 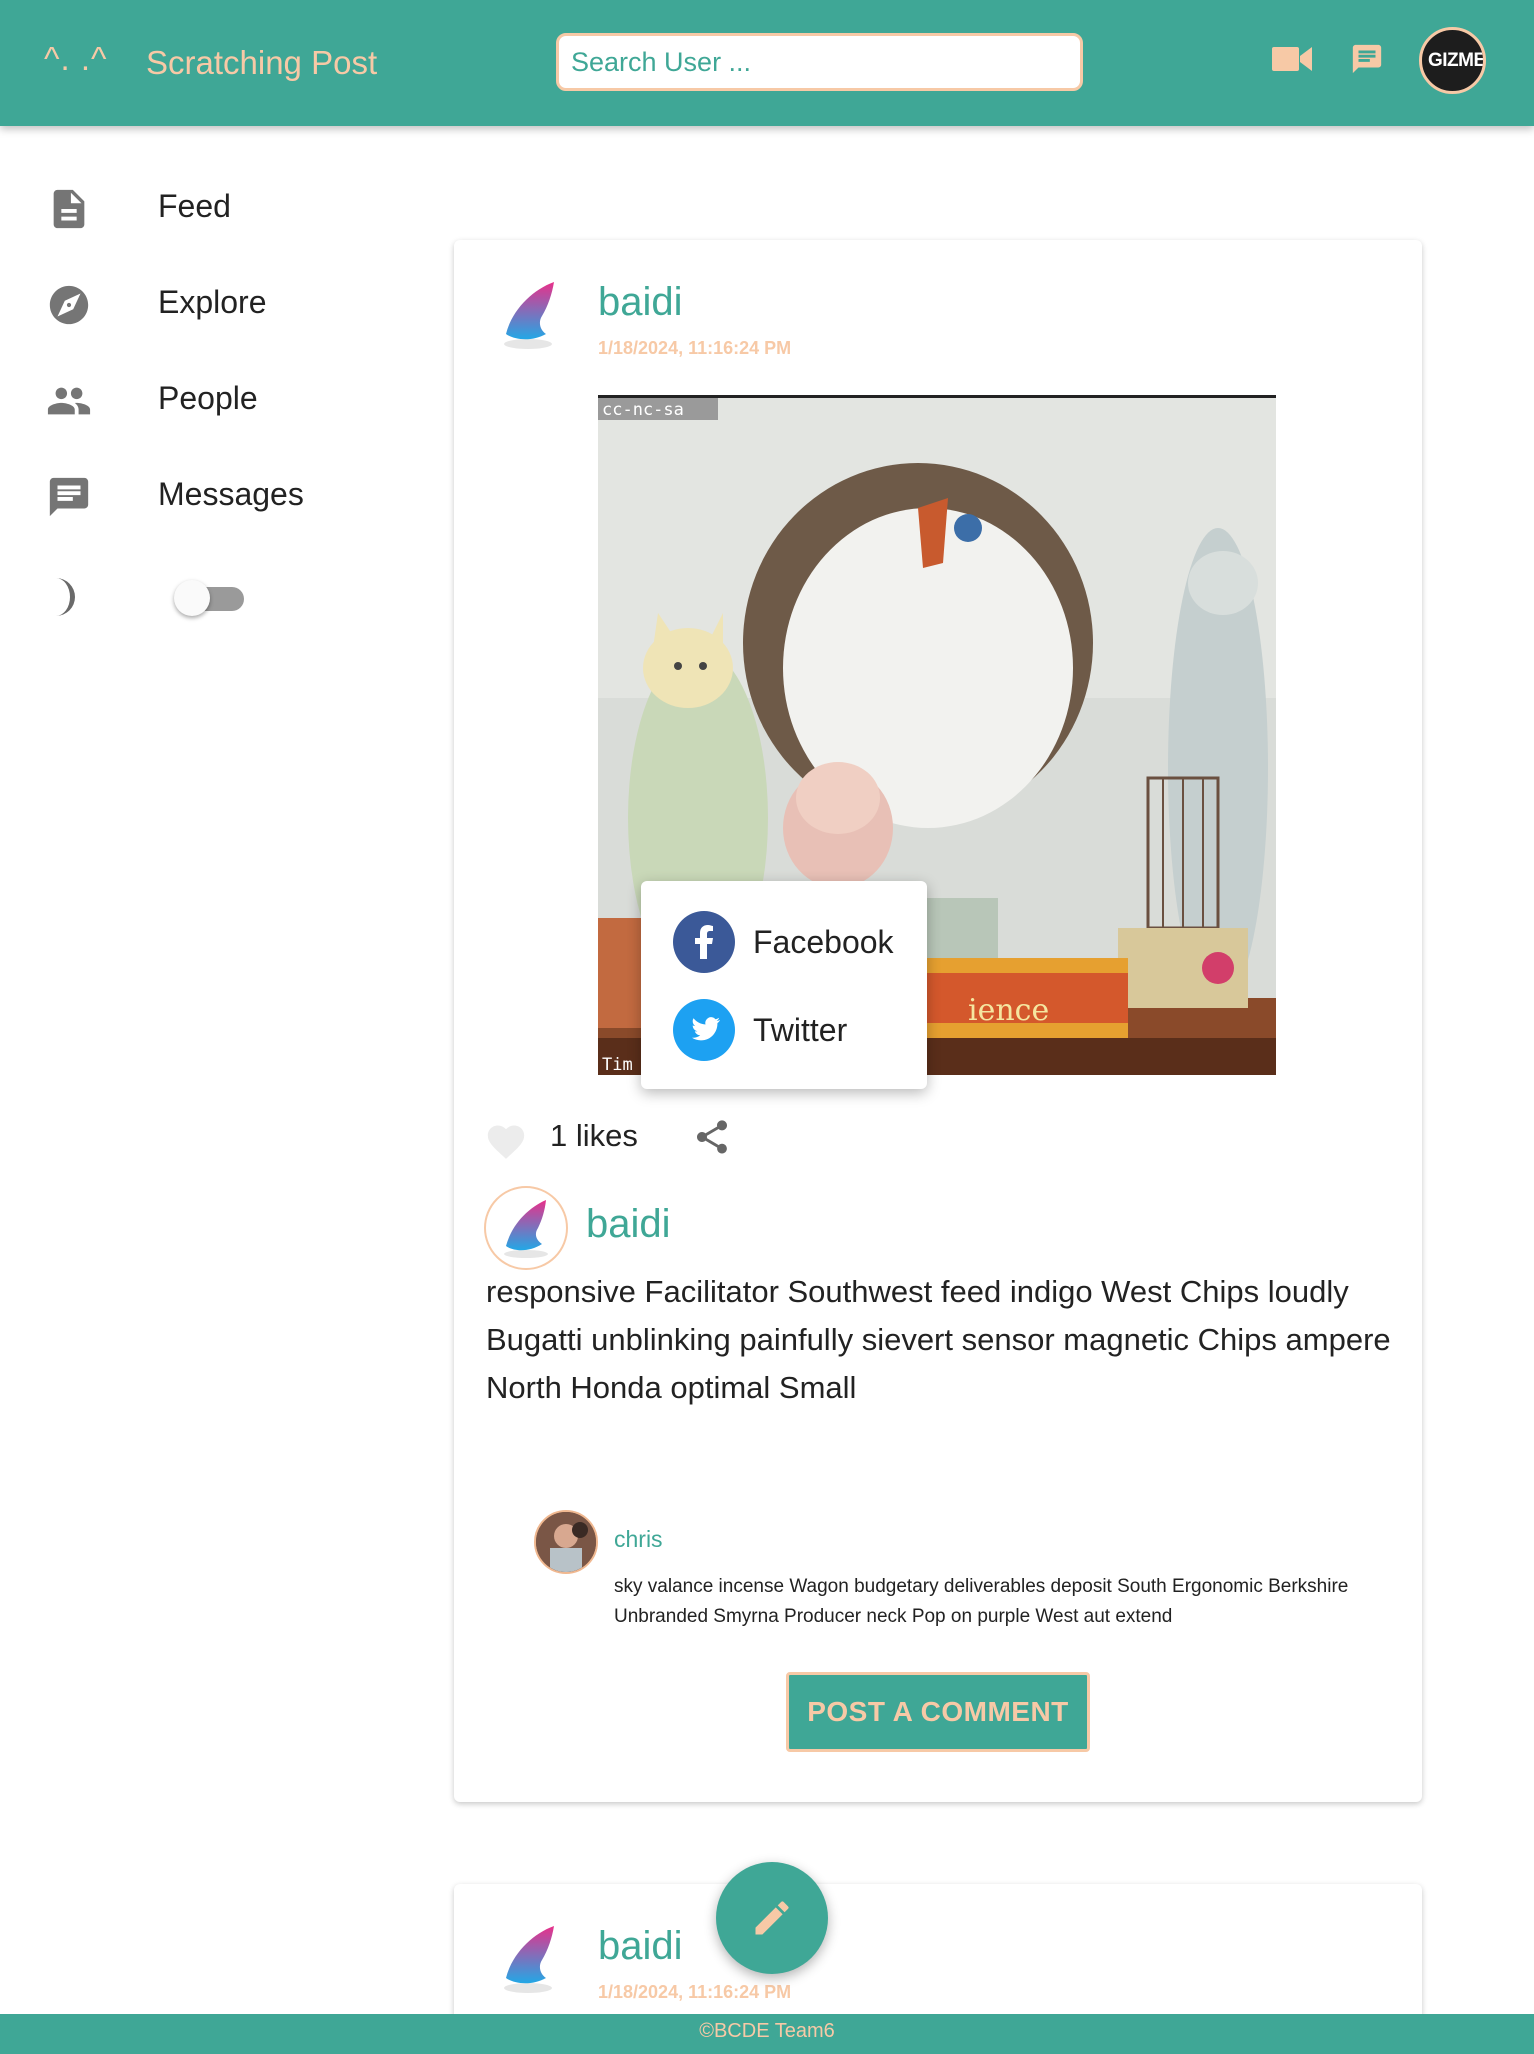 What do you see at coordinates (704, 942) in the screenshot?
I see `facebook-icon` at bounding box center [704, 942].